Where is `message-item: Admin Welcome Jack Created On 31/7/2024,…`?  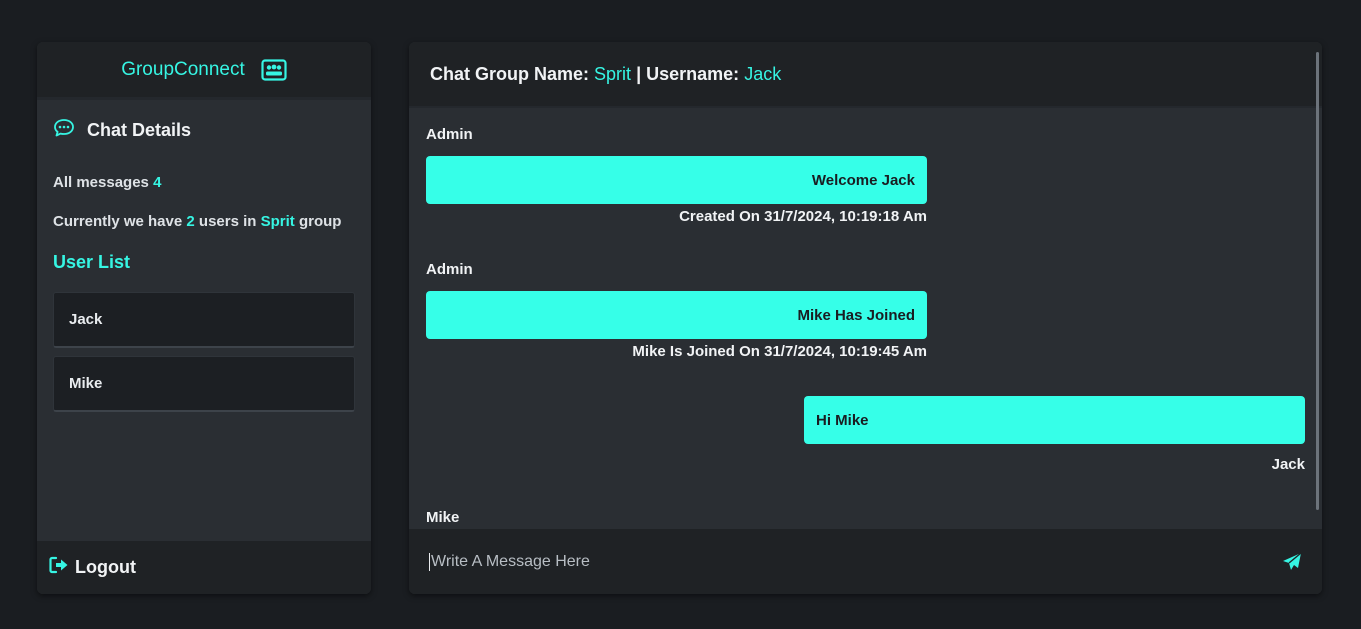
message-item: Admin Welcome Jack Created On 31/7/2024,… is located at coordinates (865, 175).